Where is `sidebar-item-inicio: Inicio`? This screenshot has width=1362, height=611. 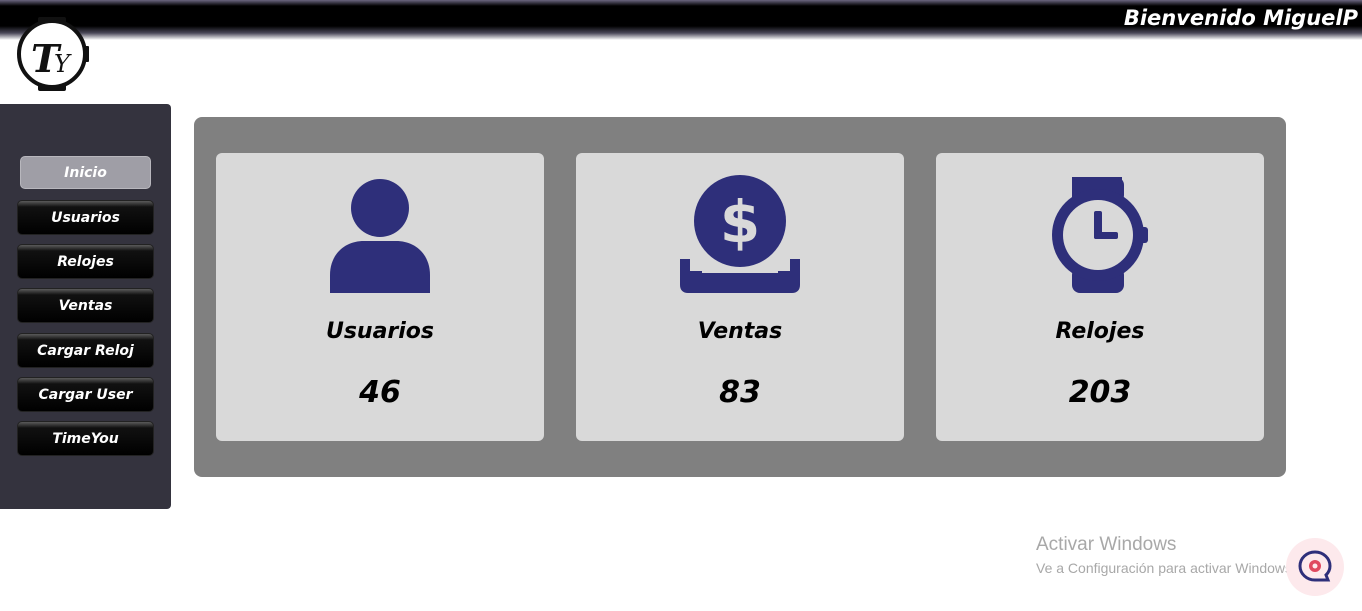
sidebar-item-inicio: Inicio is located at coordinates (85, 172).